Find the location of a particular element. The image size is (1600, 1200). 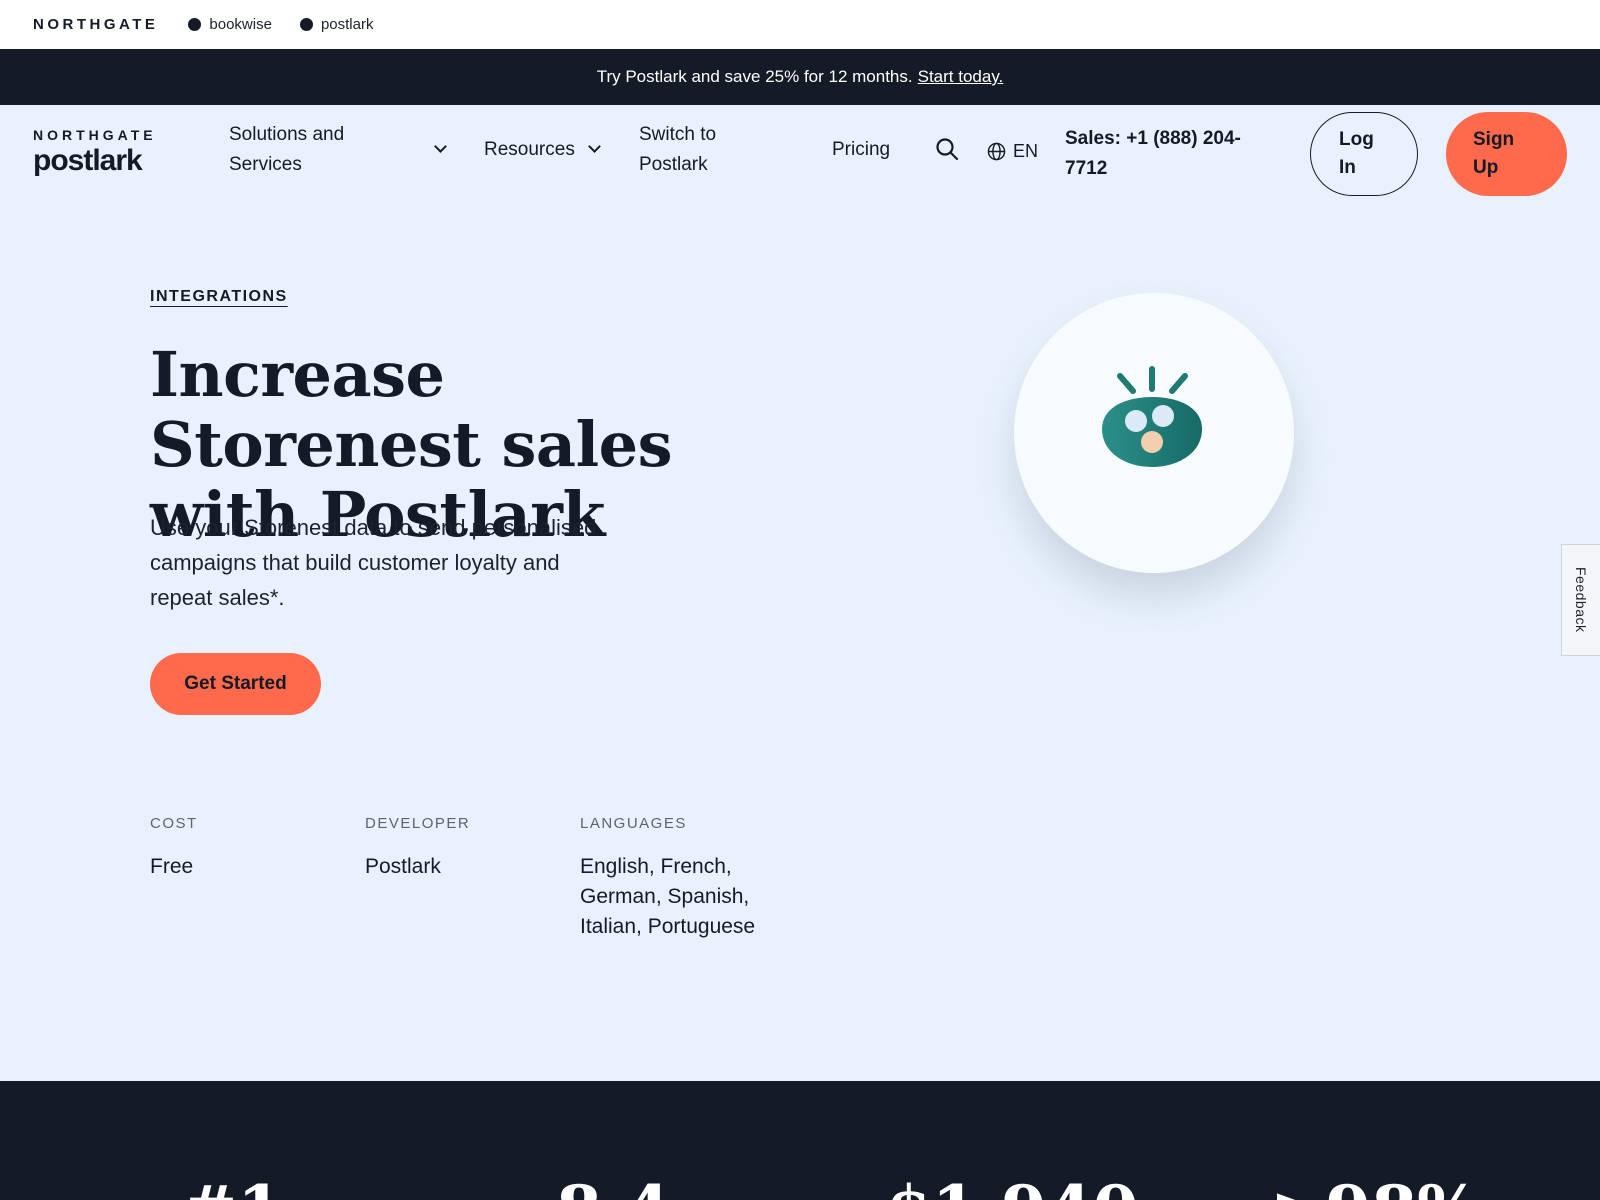

login-label: Log In is located at coordinates (1356, 153).